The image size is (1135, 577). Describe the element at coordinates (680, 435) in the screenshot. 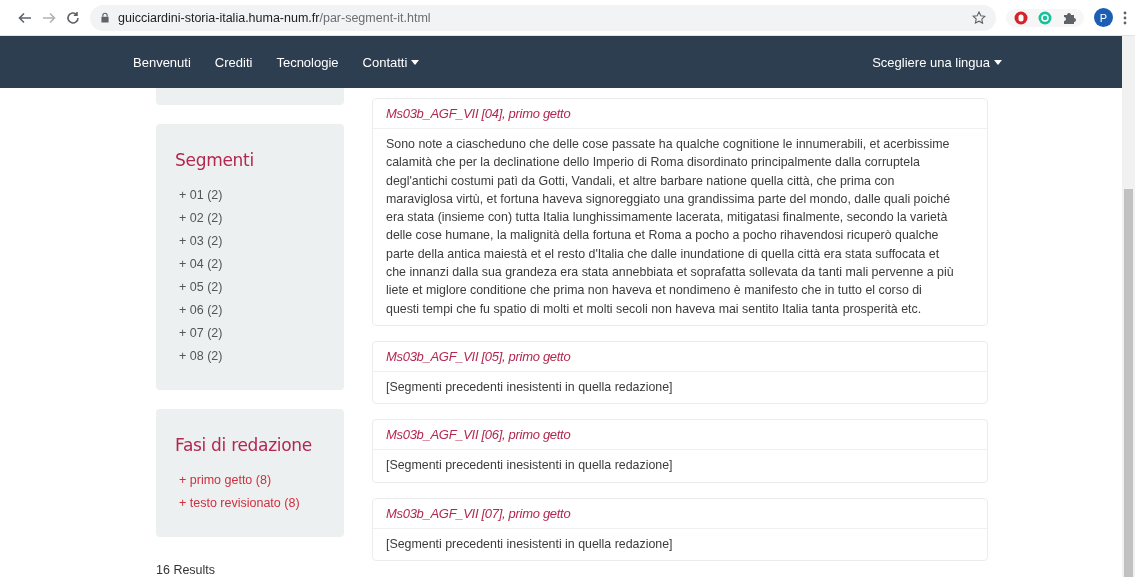

I see `card-title: Ms03b_AGF_VII [06], primo getto` at that location.